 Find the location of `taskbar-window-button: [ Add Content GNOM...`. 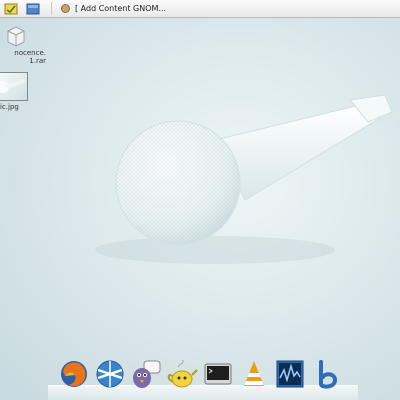

taskbar-window-button: [ Add Content GNOM... is located at coordinates (113, 8).